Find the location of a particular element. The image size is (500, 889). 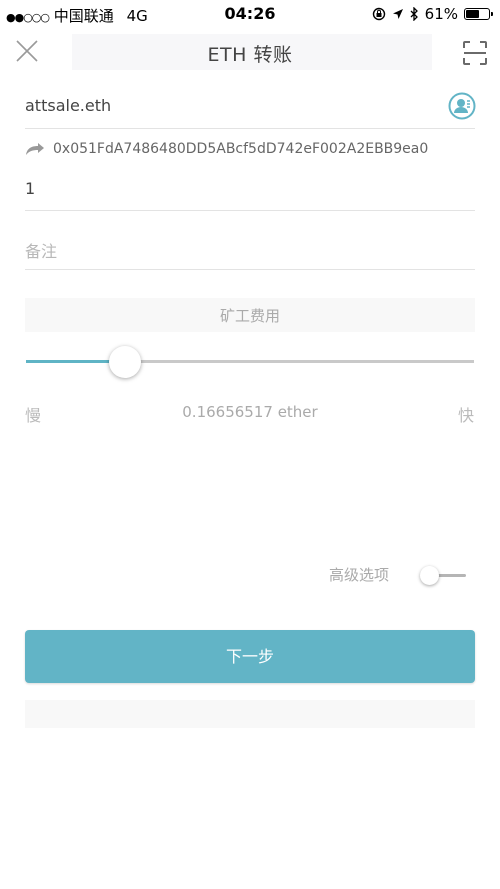

battery-percent: 61% is located at coordinates (441, 14).